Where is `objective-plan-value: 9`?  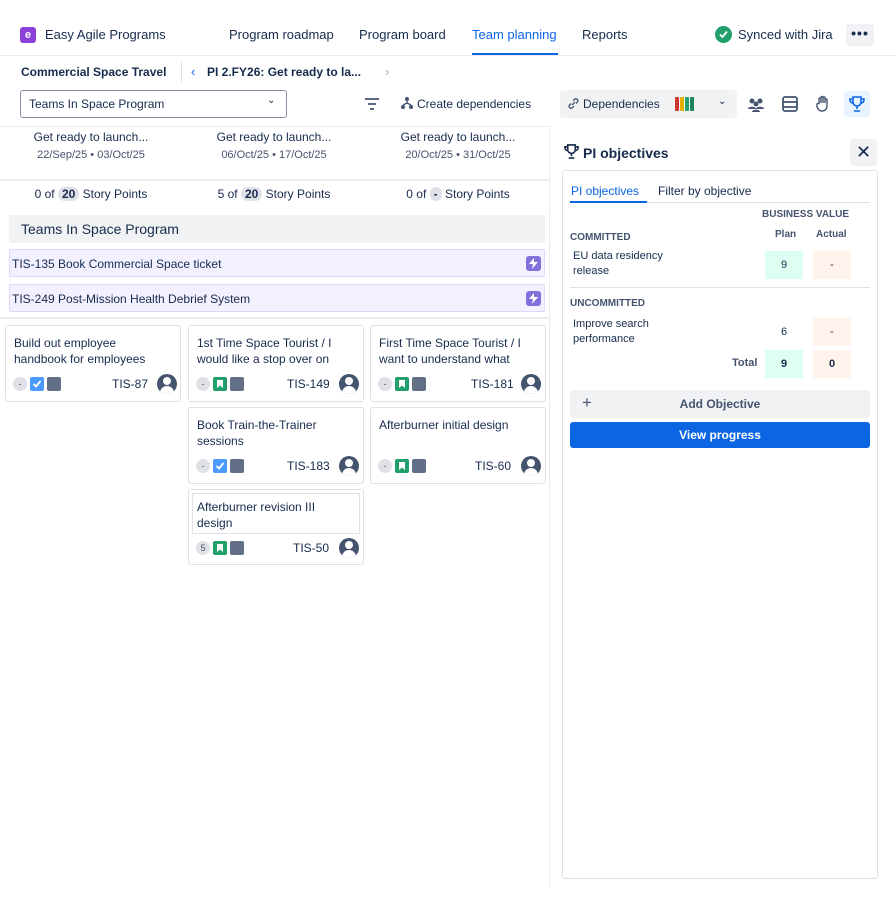 objective-plan-value: 9 is located at coordinates (784, 265).